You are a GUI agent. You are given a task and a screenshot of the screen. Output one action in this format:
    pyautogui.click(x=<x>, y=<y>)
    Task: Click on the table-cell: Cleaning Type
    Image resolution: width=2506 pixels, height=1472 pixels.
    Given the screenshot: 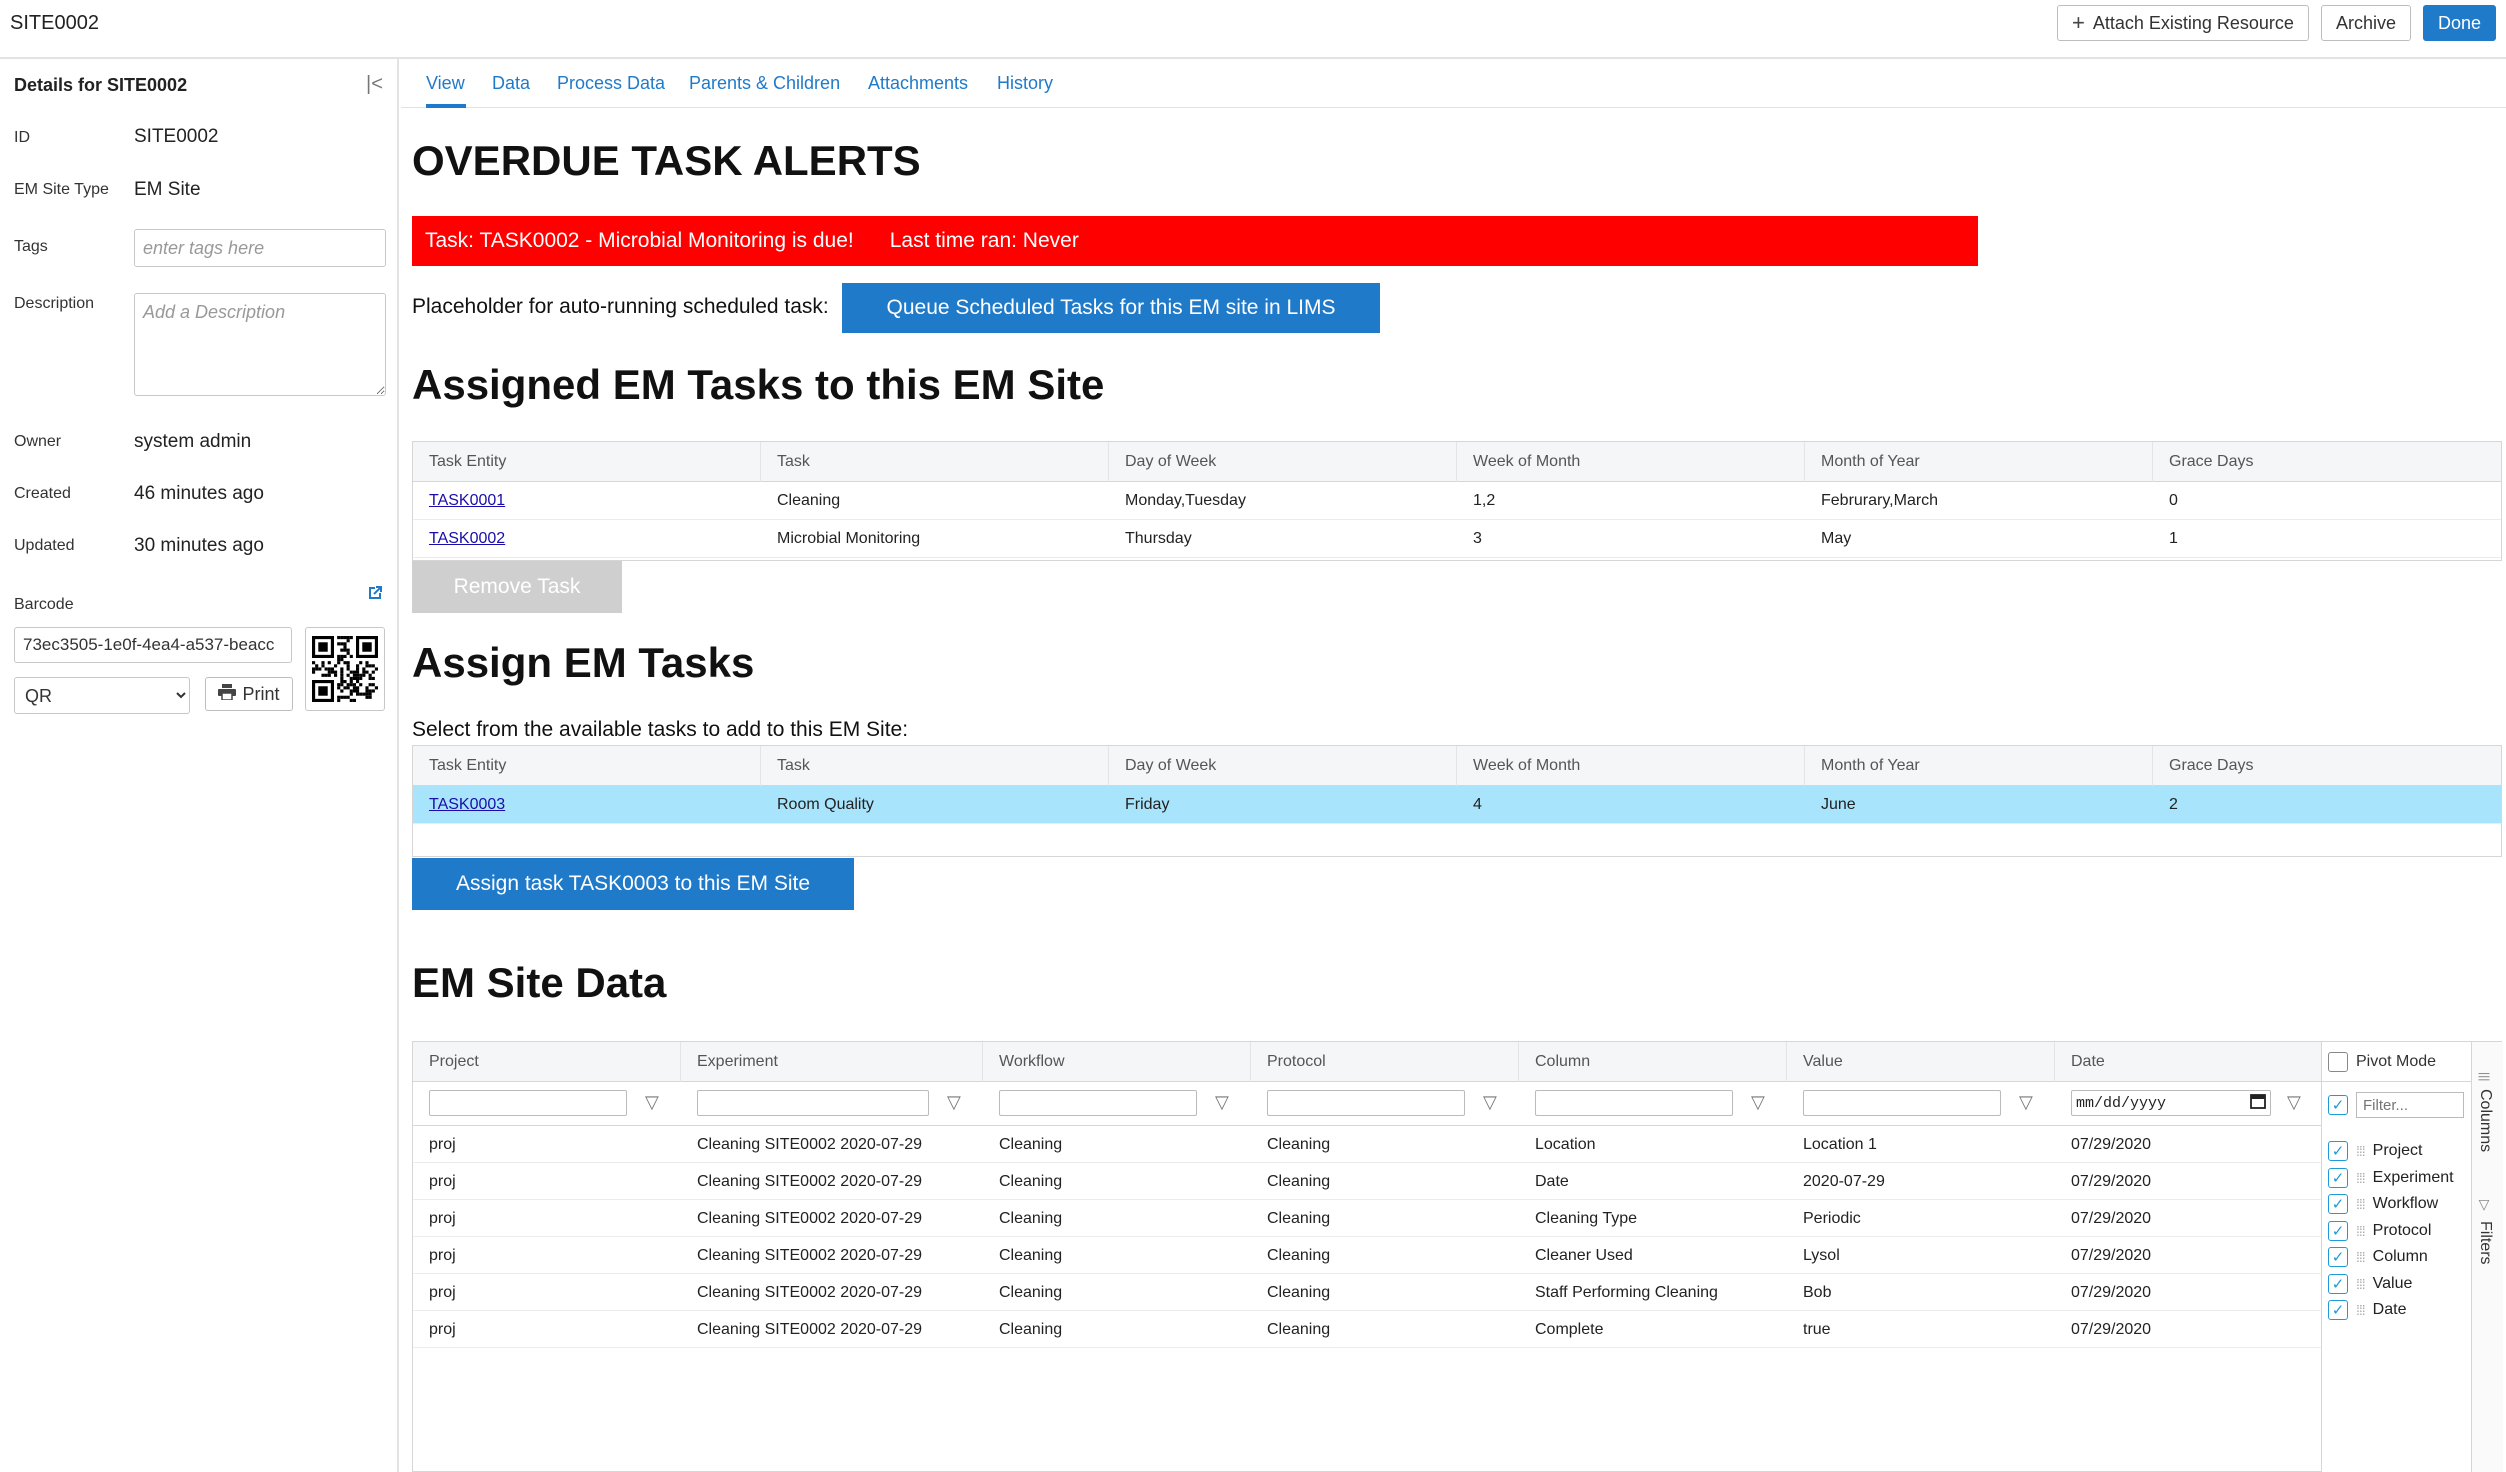 What is the action you would take?
    pyautogui.click(x=1586, y=1218)
    